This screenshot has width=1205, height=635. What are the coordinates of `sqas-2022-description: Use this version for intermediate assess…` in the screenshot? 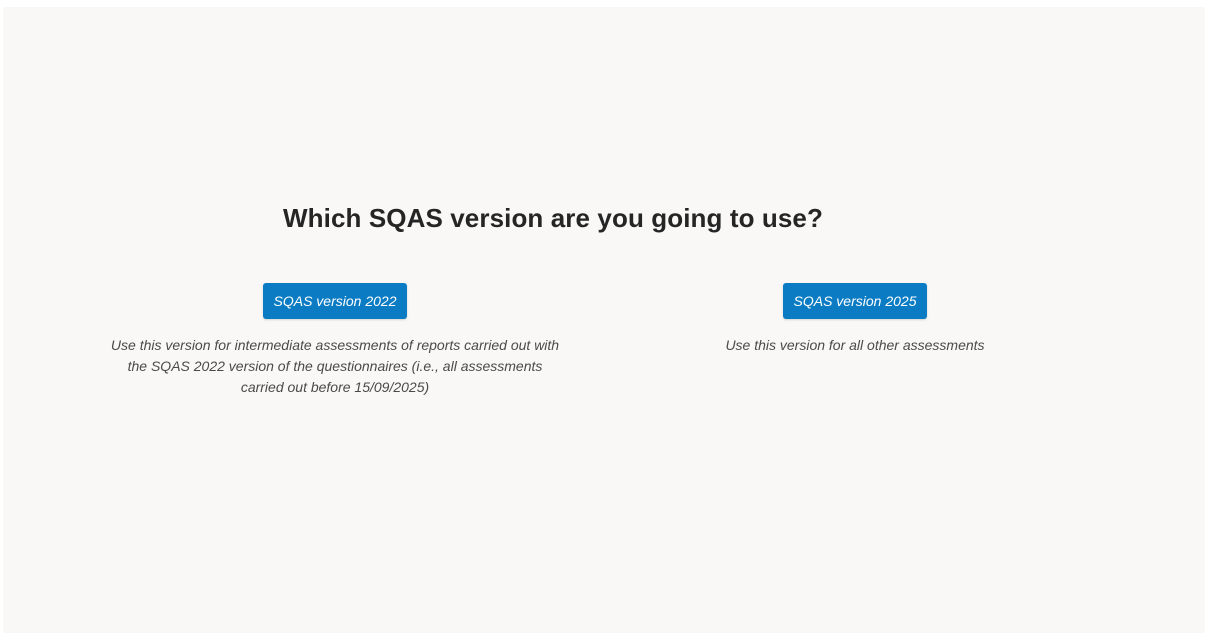 It's located at (335, 366).